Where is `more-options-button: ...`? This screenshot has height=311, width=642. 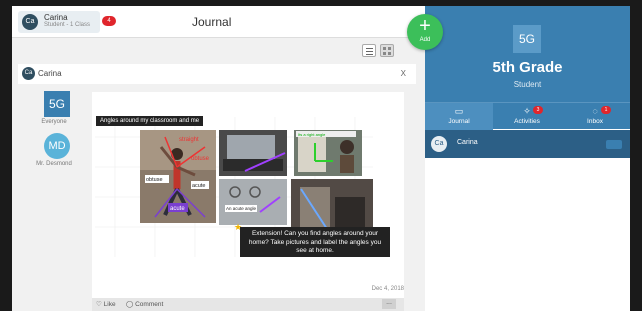 more-options-button: ... is located at coordinates (389, 304).